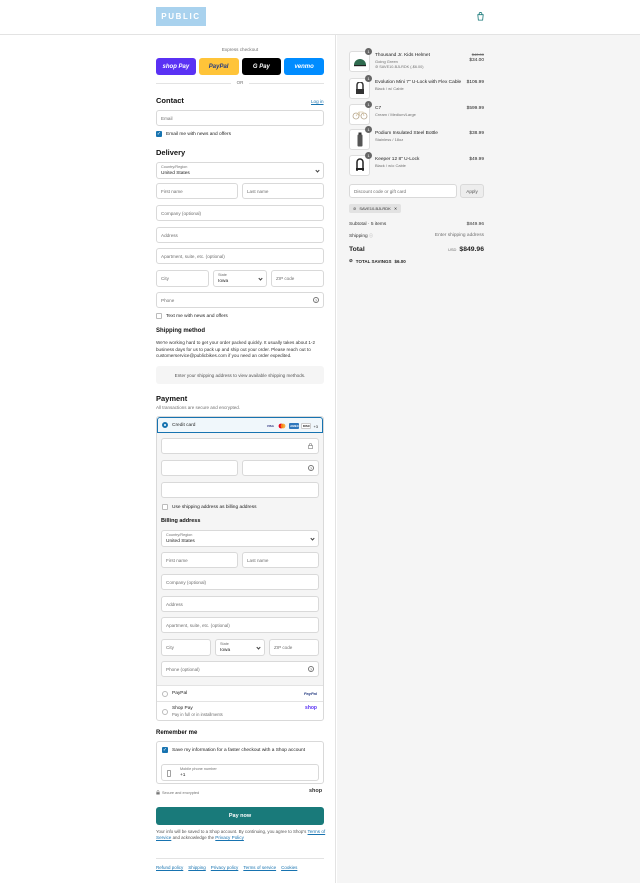  What do you see at coordinates (240, 82) in the screenshot?
I see `or-divider: OR` at bounding box center [240, 82].